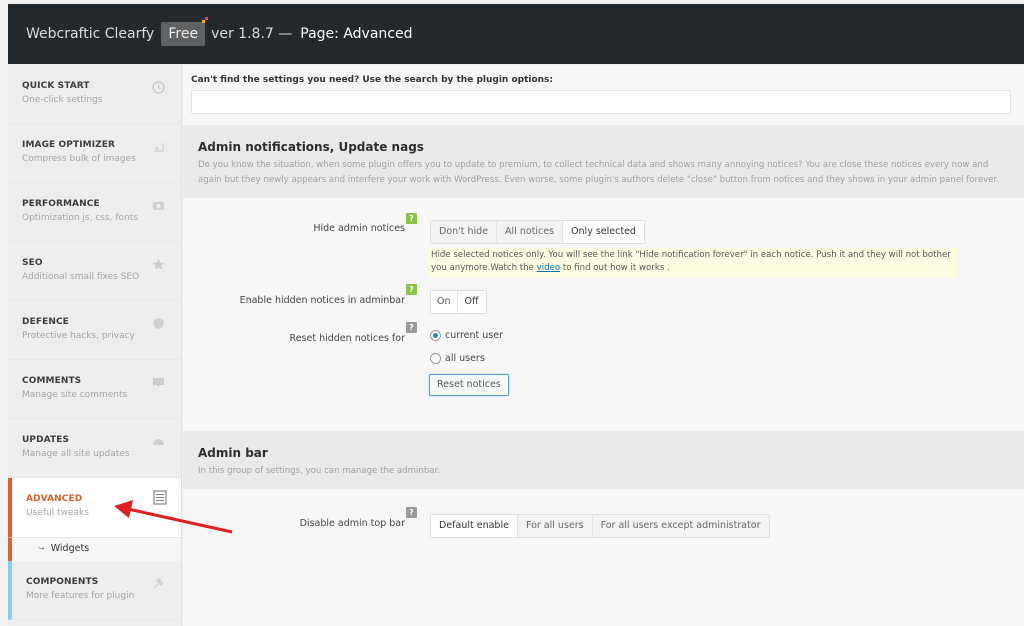  I want to click on adminbar-notices-label: Enable hidden notices in adminbar, so click(322, 300).